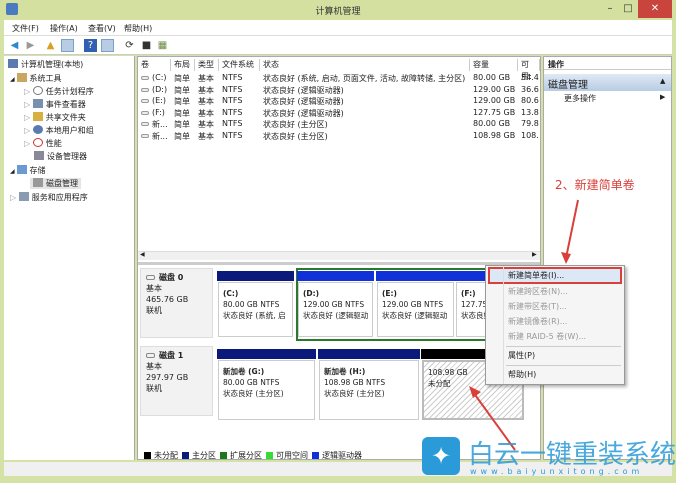 This screenshot has height=483, width=676. What do you see at coordinates (441, 456) in the screenshot?
I see `watermark-bird-logo: ✦` at bounding box center [441, 456].